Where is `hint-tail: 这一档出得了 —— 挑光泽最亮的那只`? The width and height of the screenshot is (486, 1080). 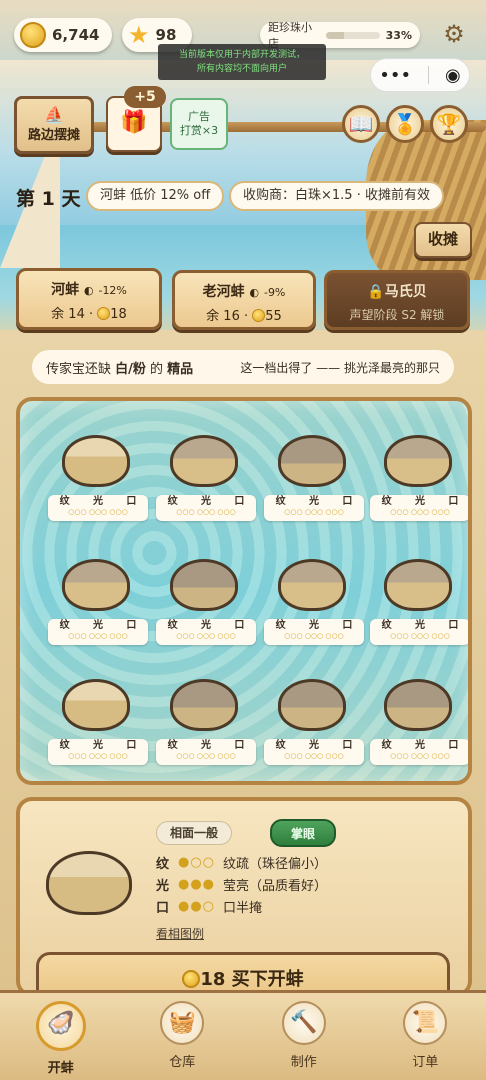 hint-tail: 这一档出得了 —— 挑光泽最亮的那只 is located at coordinates (340, 367).